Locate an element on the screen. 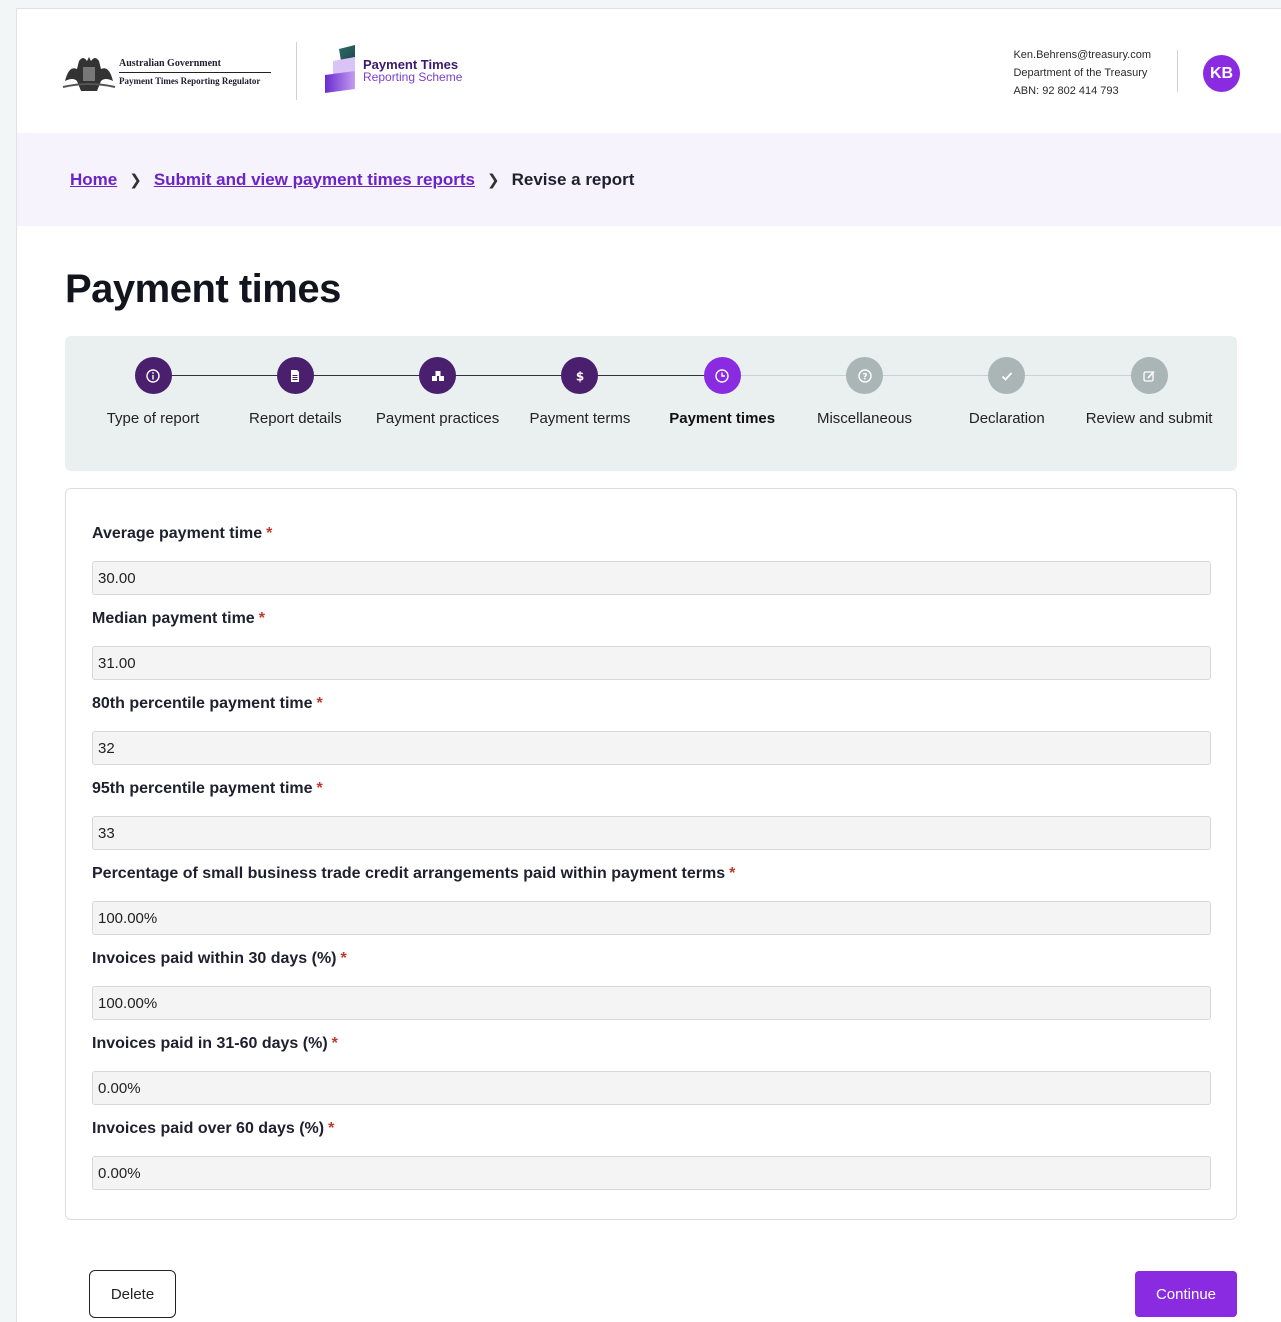 Image resolution: width=1281 pixels, height=1322 pixels. step-miscellaneous: ? Miscellaneous is located at coordinates (865, 394).